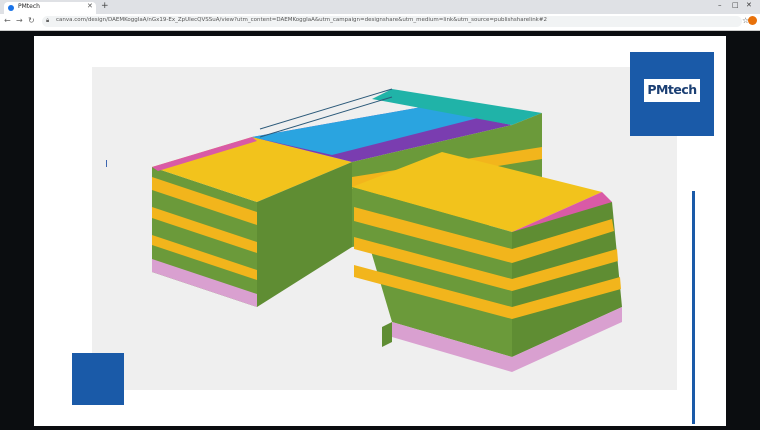 The height and width of the screenshot is (430, 760). I want to click on profile-avatar, so click(752, 20).